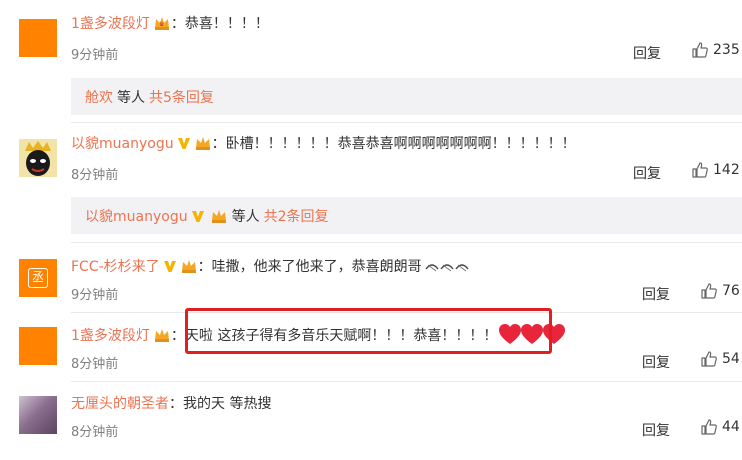 The image size is (742, 460). Describe the element at coordinates (448, 266) in the screenshot. I see `emoji-icon` at that location.